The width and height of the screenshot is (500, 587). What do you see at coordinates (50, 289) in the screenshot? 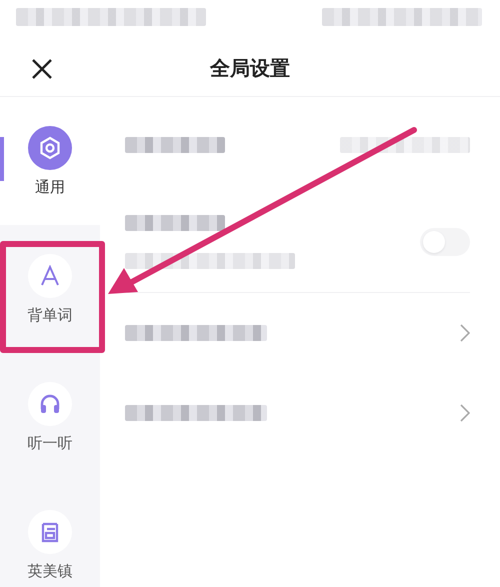
I see `sidebar-tab: 背单词` at bounding box center [50, 289].